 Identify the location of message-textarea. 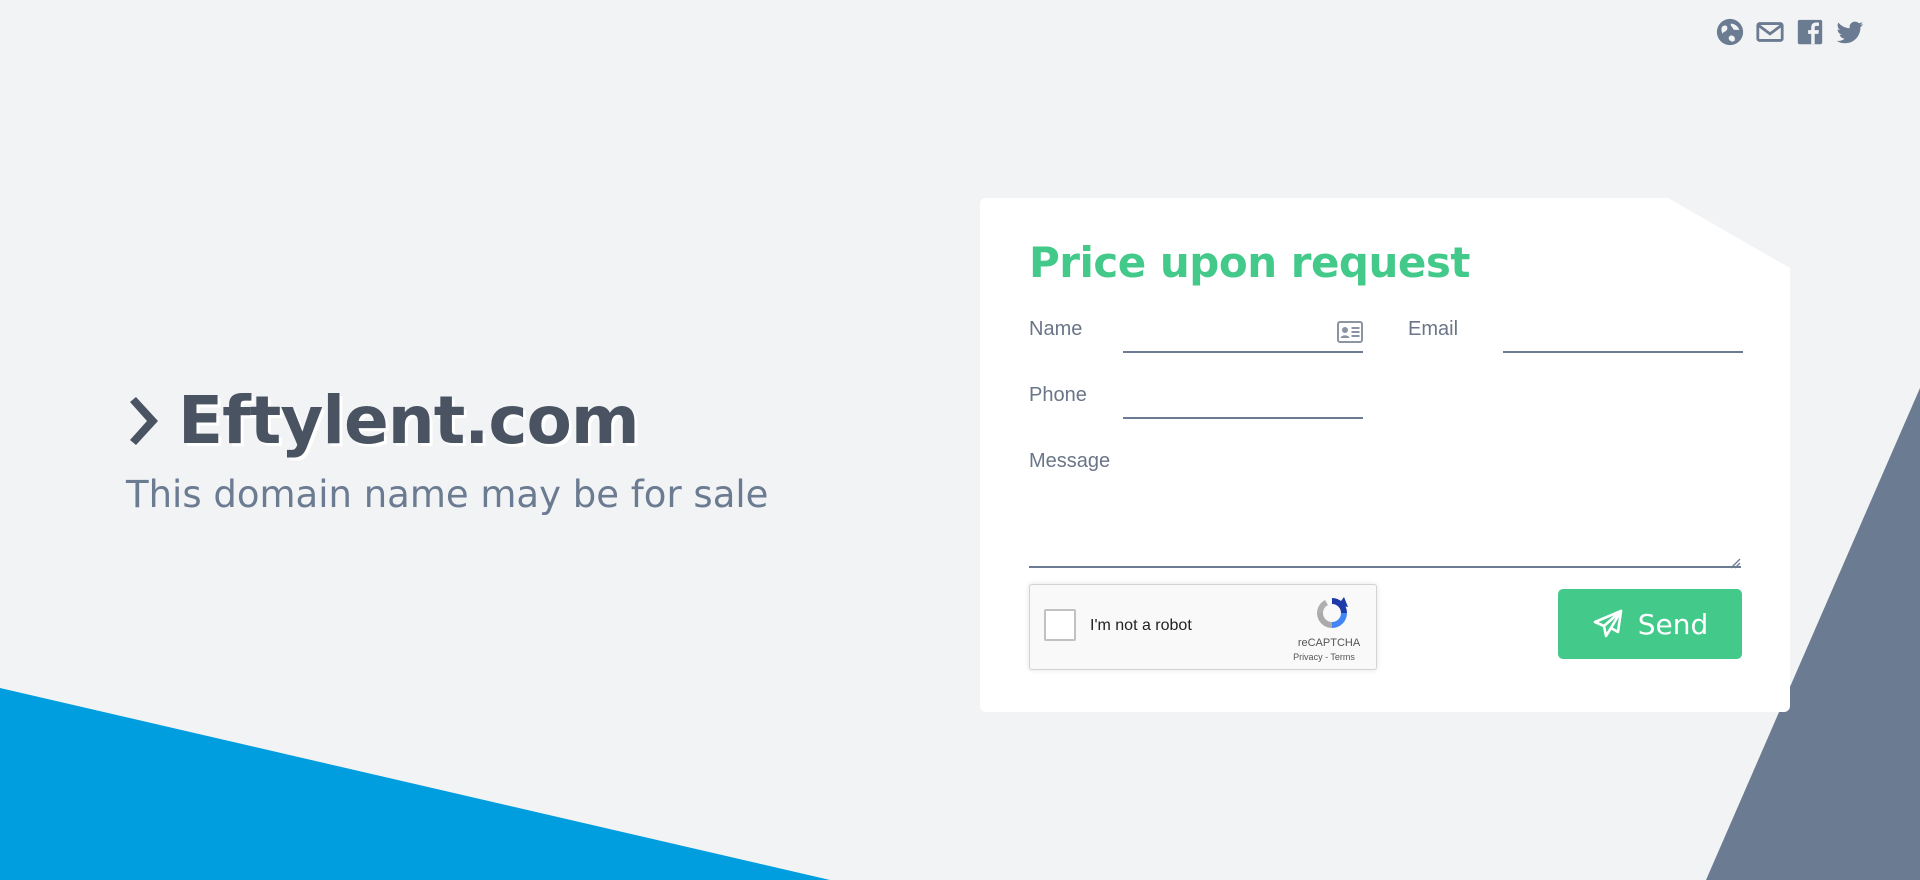
(1387, 519).